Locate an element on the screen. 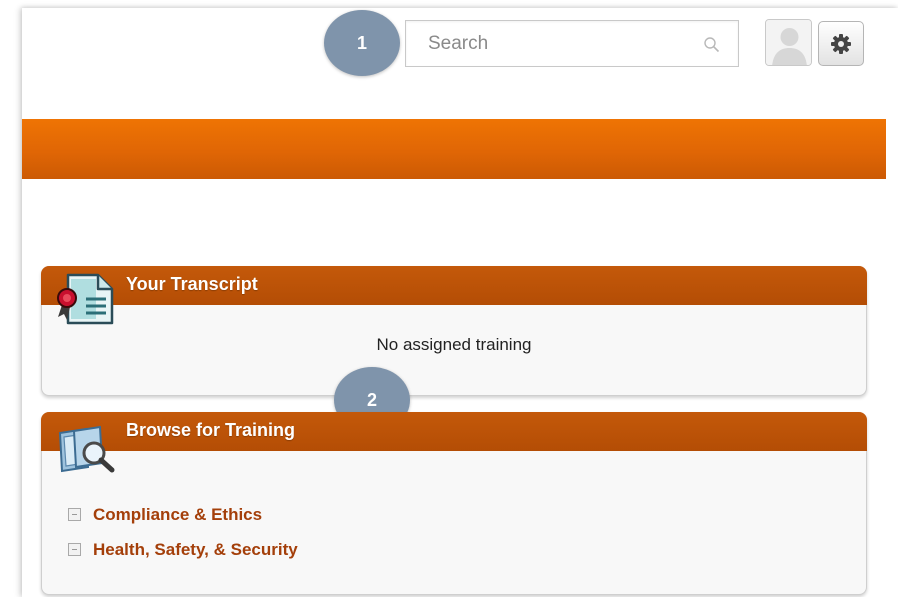  search-input is located at coordinates (551, 43).